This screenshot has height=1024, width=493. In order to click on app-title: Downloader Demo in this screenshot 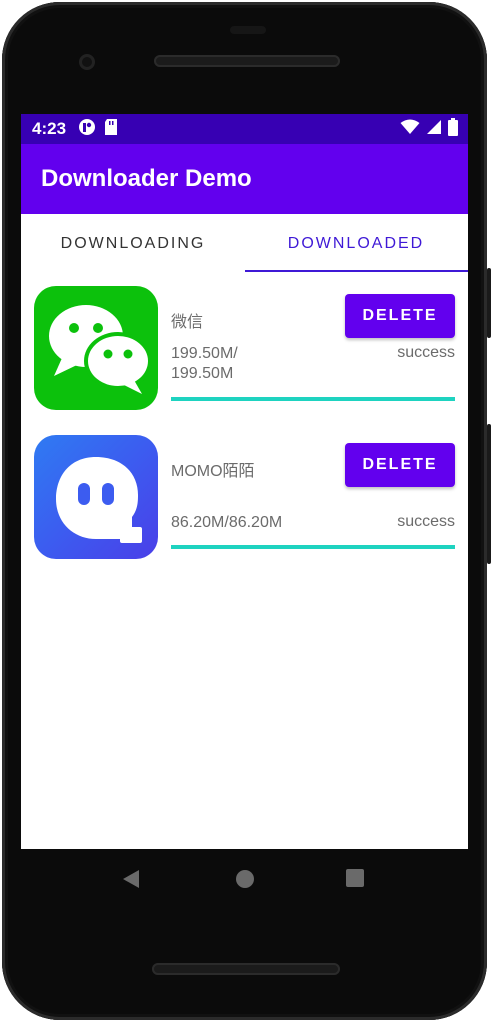, I will do `click(146, 178)`.